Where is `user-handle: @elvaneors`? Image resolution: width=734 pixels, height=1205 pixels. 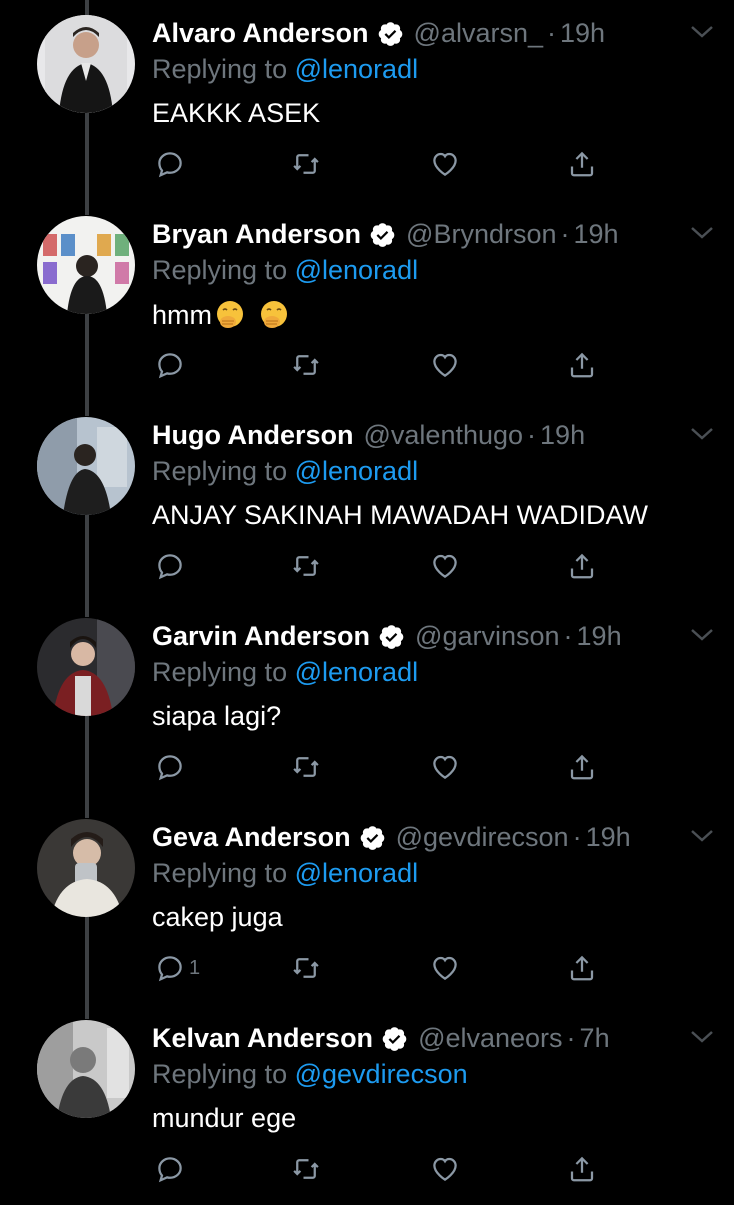
user-handle: @elvaneors is located at coordinates (490, 1038).